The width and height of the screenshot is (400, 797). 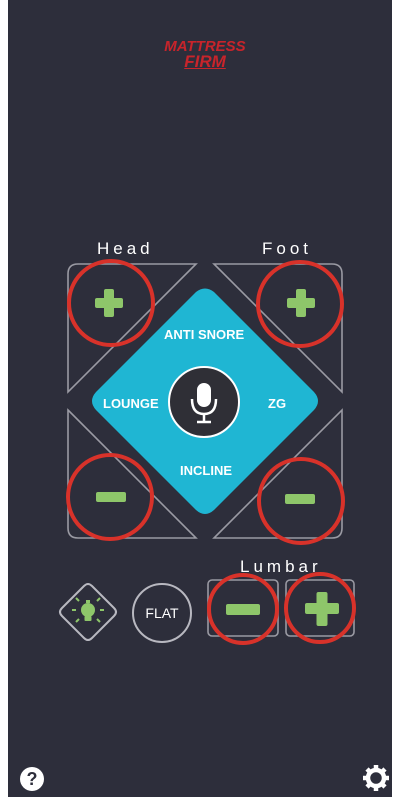 I want to click on light-button, so click(x=88, y=612).